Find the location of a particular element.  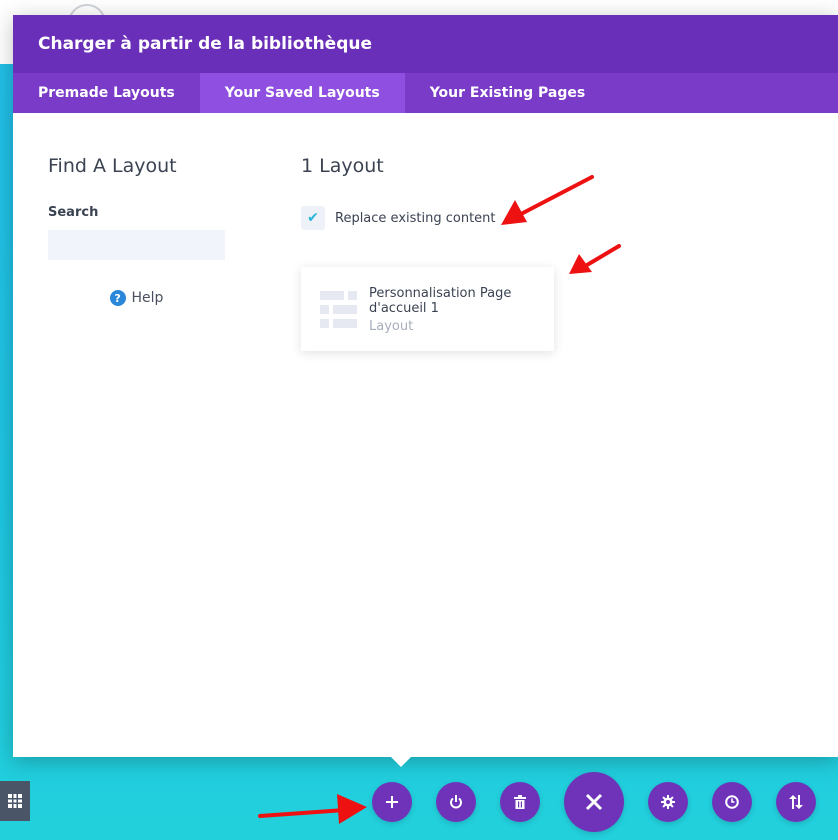

help-link: ? Help is located at coordinates (136, 298).